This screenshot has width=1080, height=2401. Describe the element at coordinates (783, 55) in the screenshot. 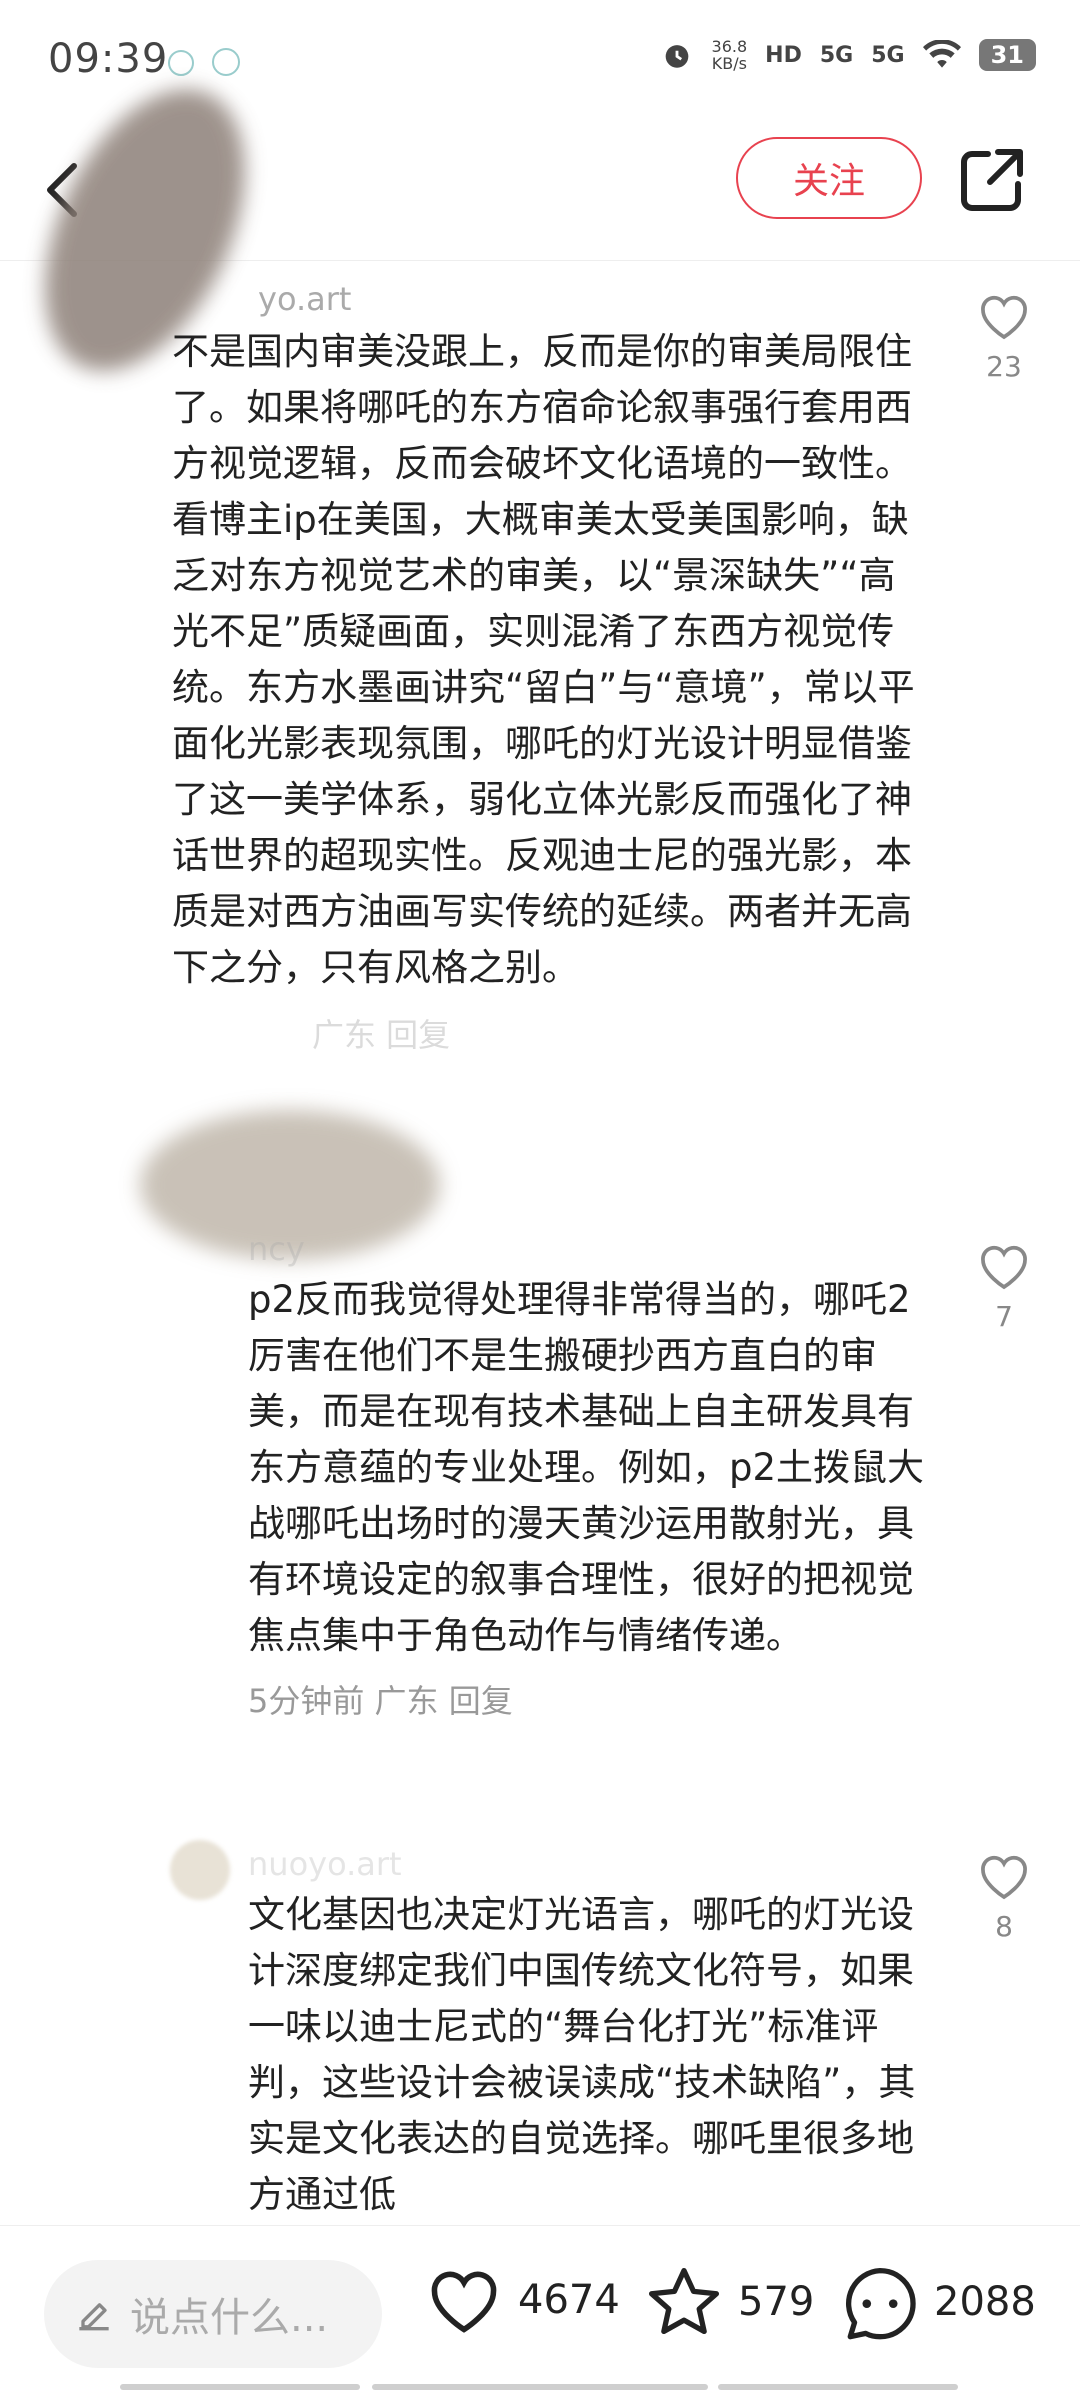

I see `hd-indicator: HD` at that location.